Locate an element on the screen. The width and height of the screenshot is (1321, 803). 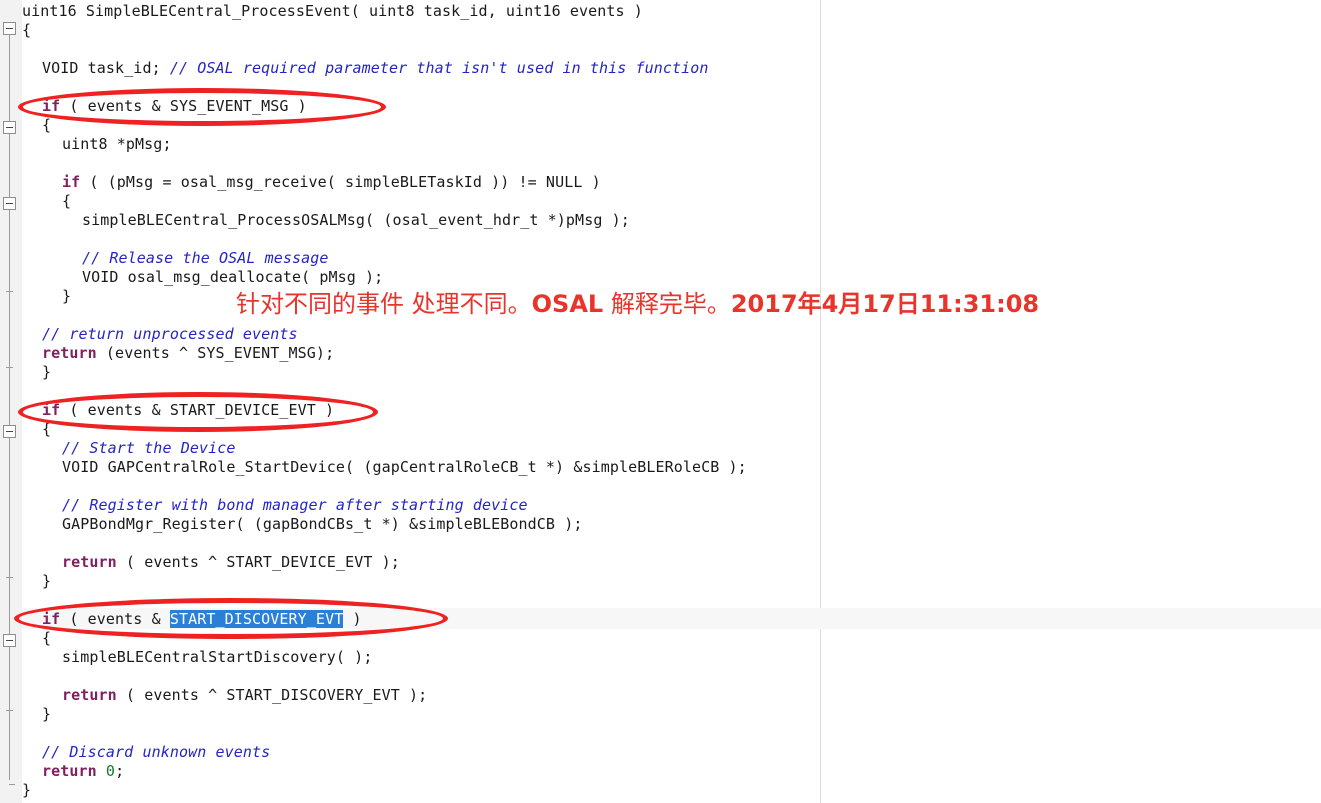
annotation-note-text-1: 针对不同的事件 处理不同。 is located at coordinates (384, 304).